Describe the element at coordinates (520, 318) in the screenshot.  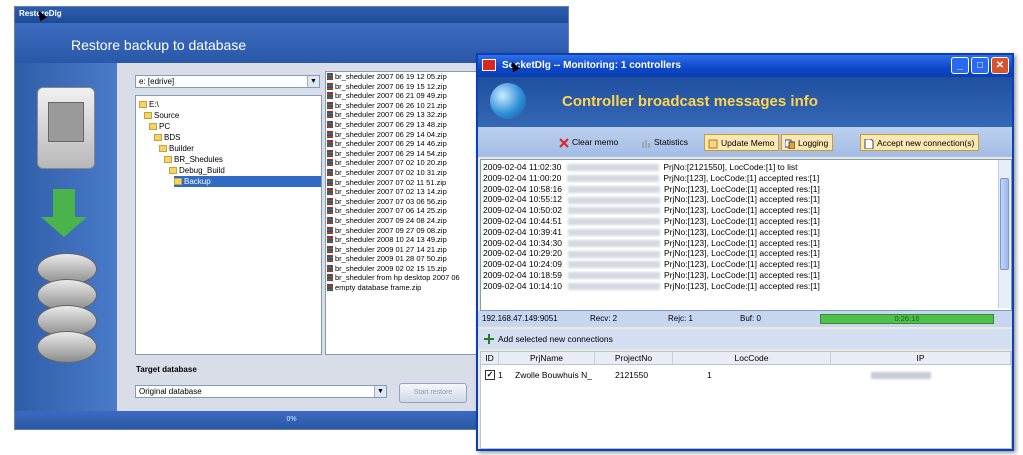
I see `status-address: 192.168.47.149:9051` at that location.